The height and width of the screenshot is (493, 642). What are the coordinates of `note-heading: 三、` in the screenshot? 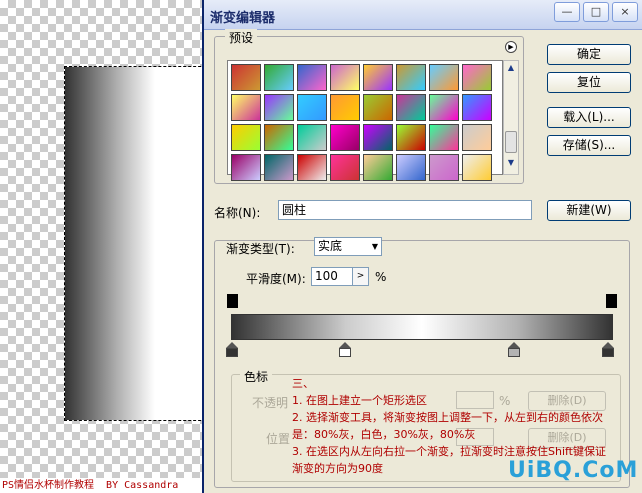 It's located at (303, 383).